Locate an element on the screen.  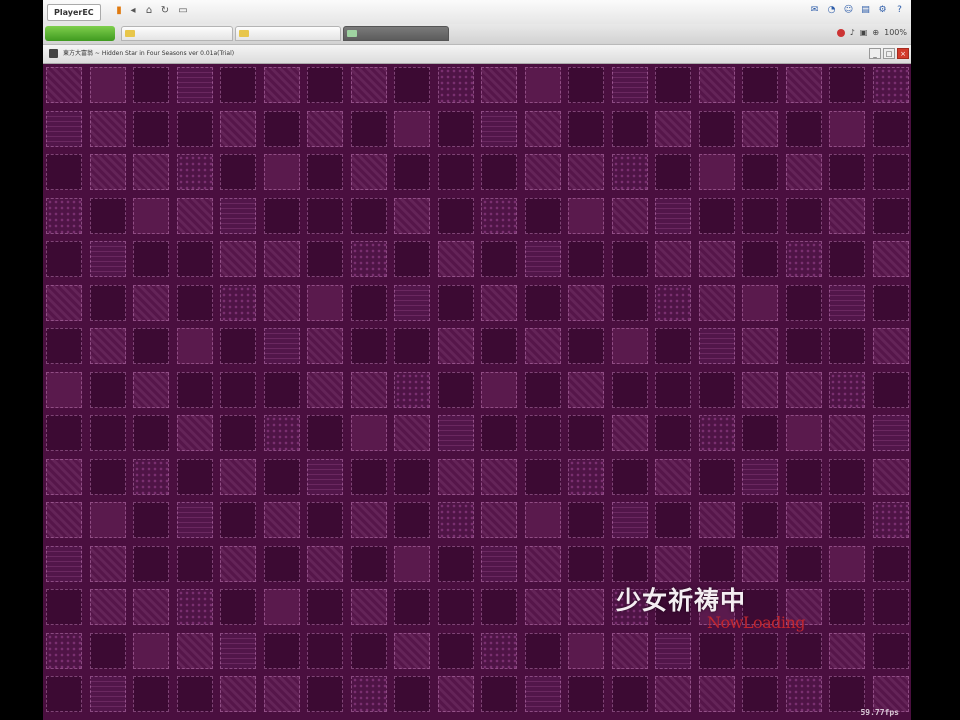
close-button: × is located at coordinates (903, 53).